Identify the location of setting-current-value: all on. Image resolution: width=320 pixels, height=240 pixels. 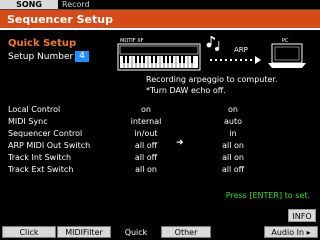
(146, 169).